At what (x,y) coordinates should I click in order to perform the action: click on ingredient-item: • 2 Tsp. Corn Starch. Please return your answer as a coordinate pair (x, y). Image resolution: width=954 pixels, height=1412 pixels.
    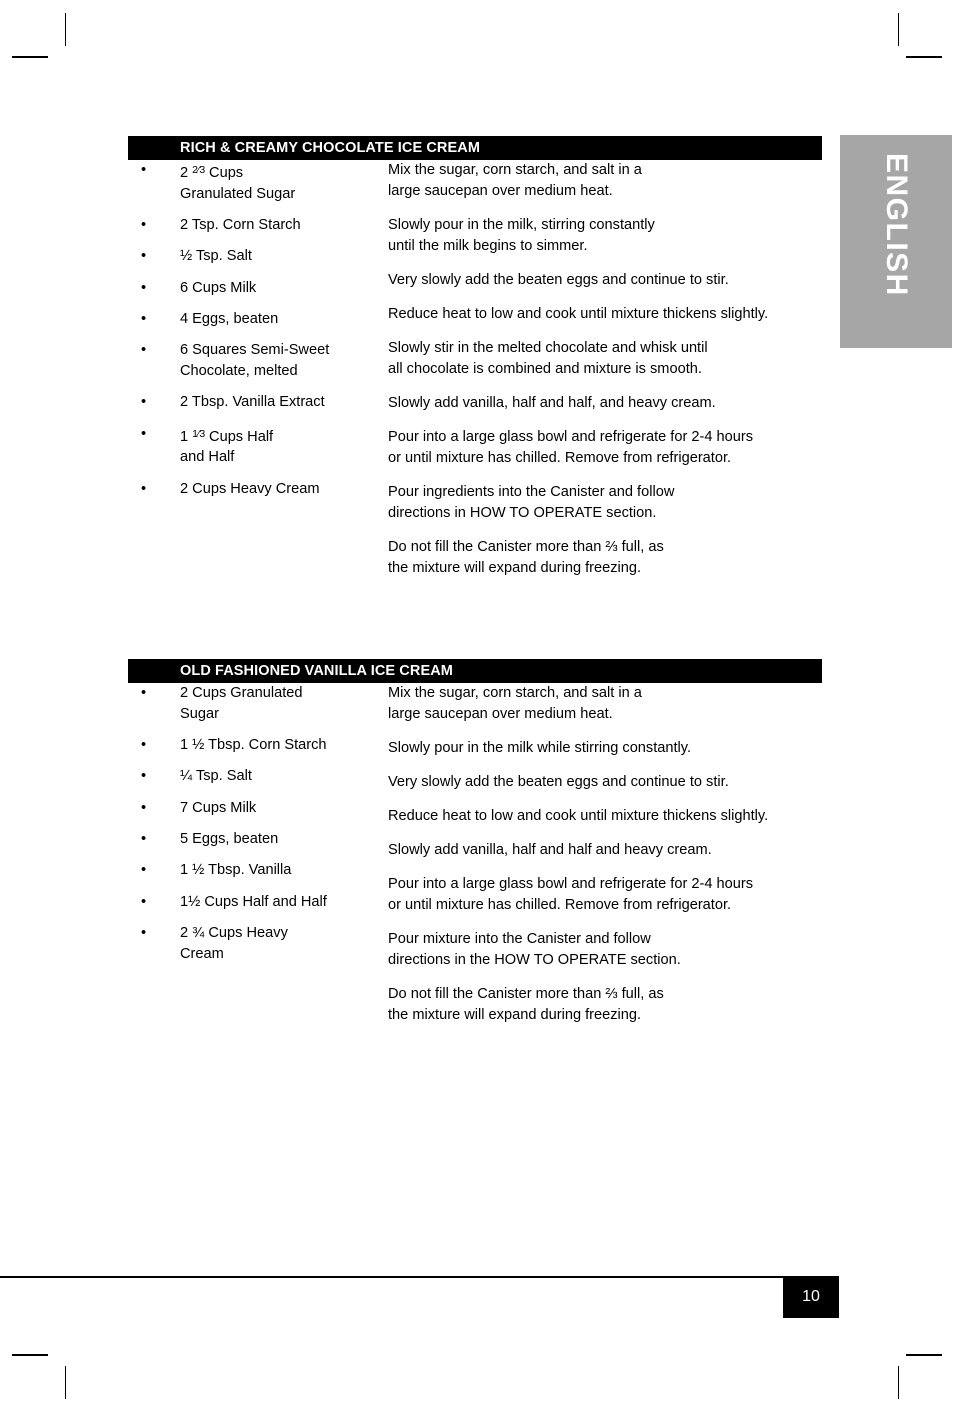
    Looking at the image, I should click on (253, 225).